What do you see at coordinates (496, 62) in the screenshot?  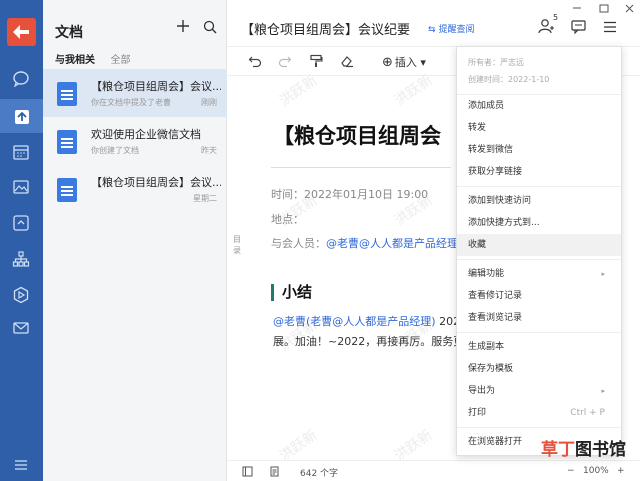 I see `menu-owner: 所有者：严志远` at bounding box center [496, 62].